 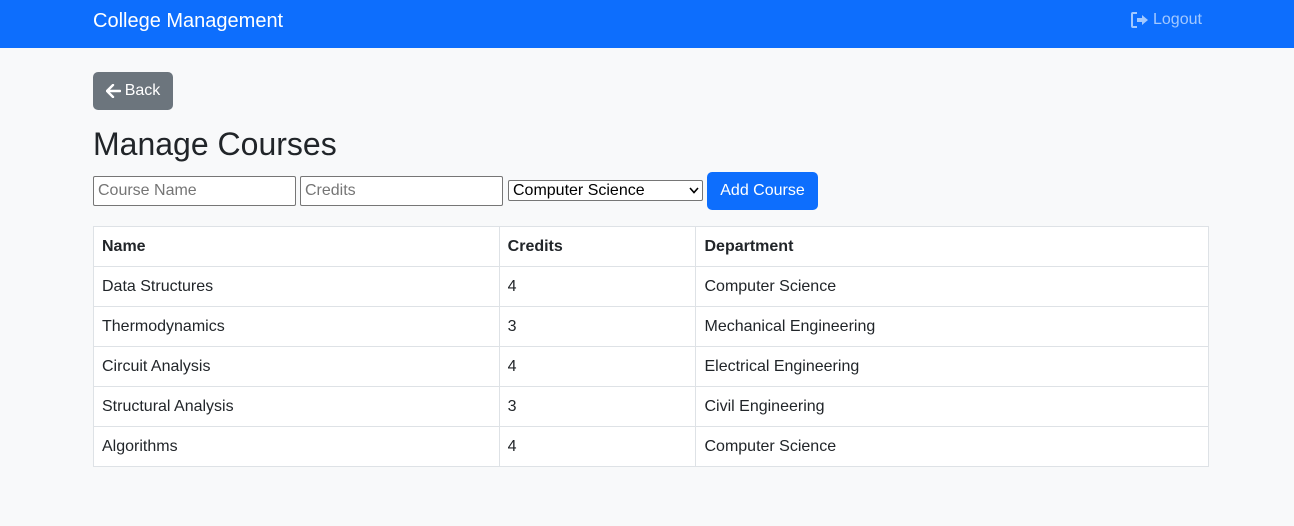 I want to click on course-name-cell: Data Structures, so click(x=296, y=286).